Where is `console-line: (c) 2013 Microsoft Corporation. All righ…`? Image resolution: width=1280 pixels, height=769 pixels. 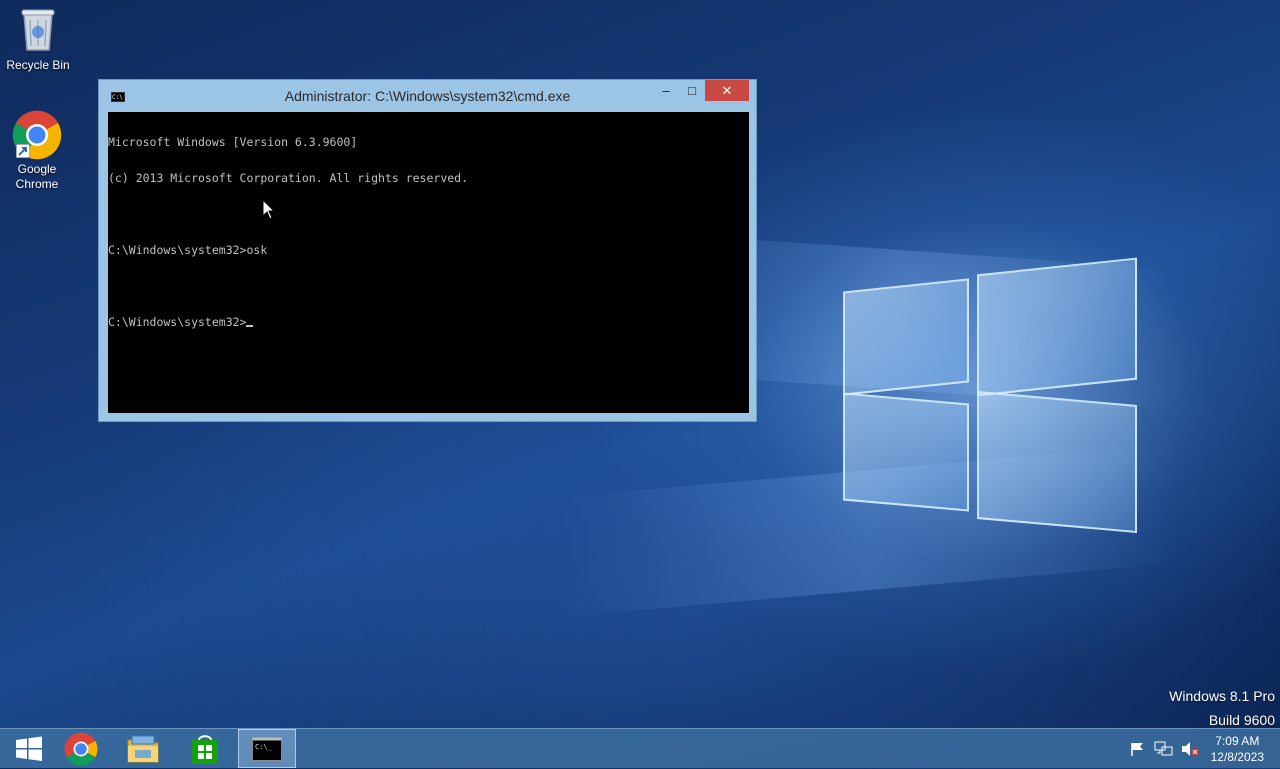 console-line: (c) 2013 Microsoft Corporation. All righ… is located at coordinates (288, 178).